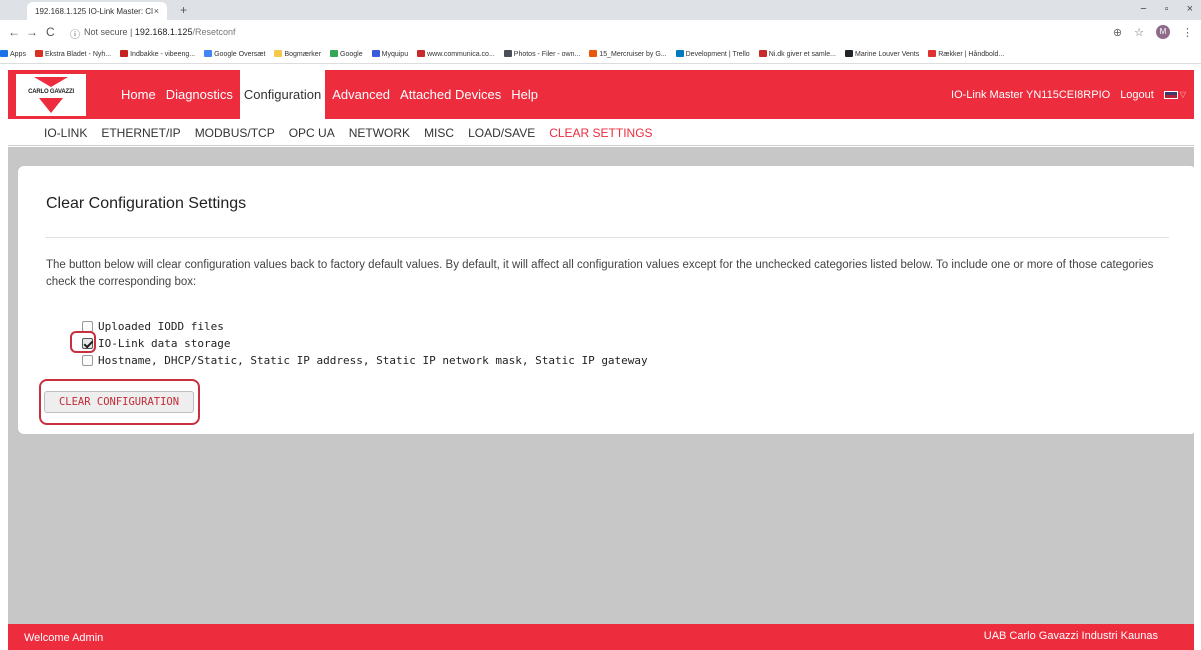  I want to click on bookmark-star-icon: ☆, so click(1139, 32).